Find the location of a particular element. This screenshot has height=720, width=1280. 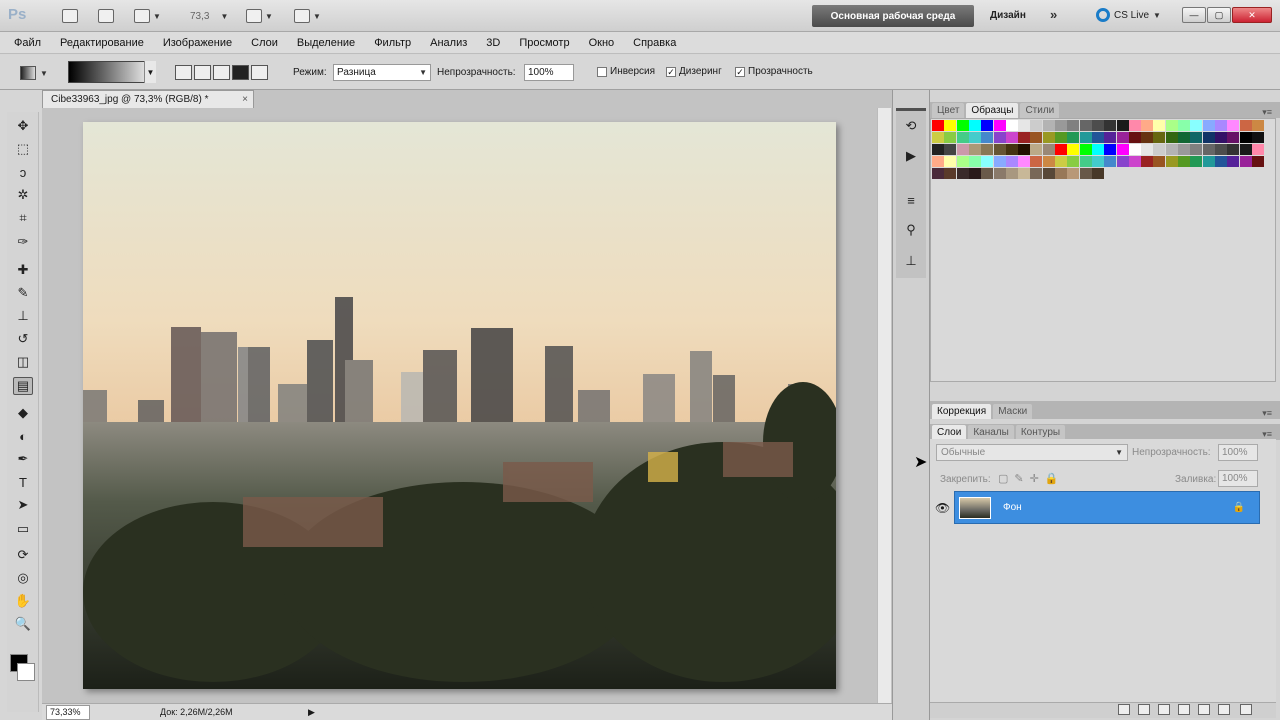

zoom-icon: 🔍 is located at coordinates (23, 624).